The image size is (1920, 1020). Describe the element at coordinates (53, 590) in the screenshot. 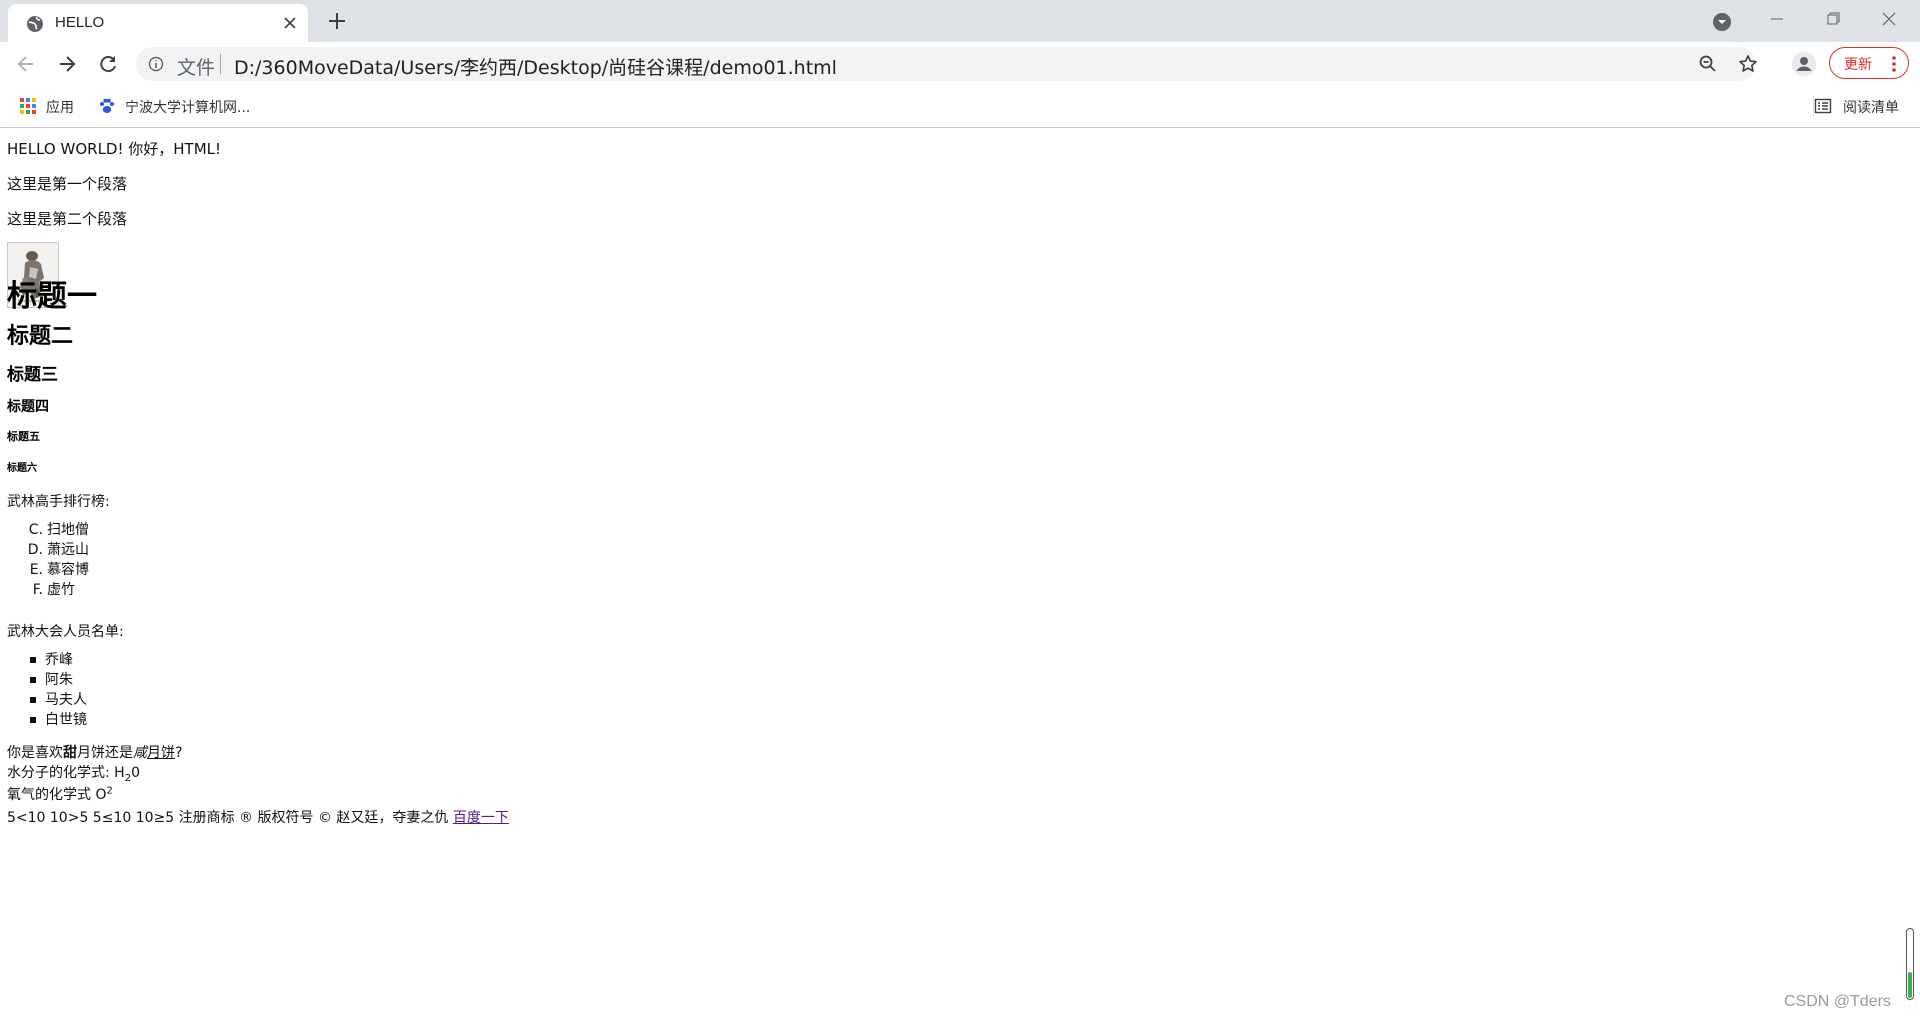

I see `list-item: F. 虚竹` at that location.